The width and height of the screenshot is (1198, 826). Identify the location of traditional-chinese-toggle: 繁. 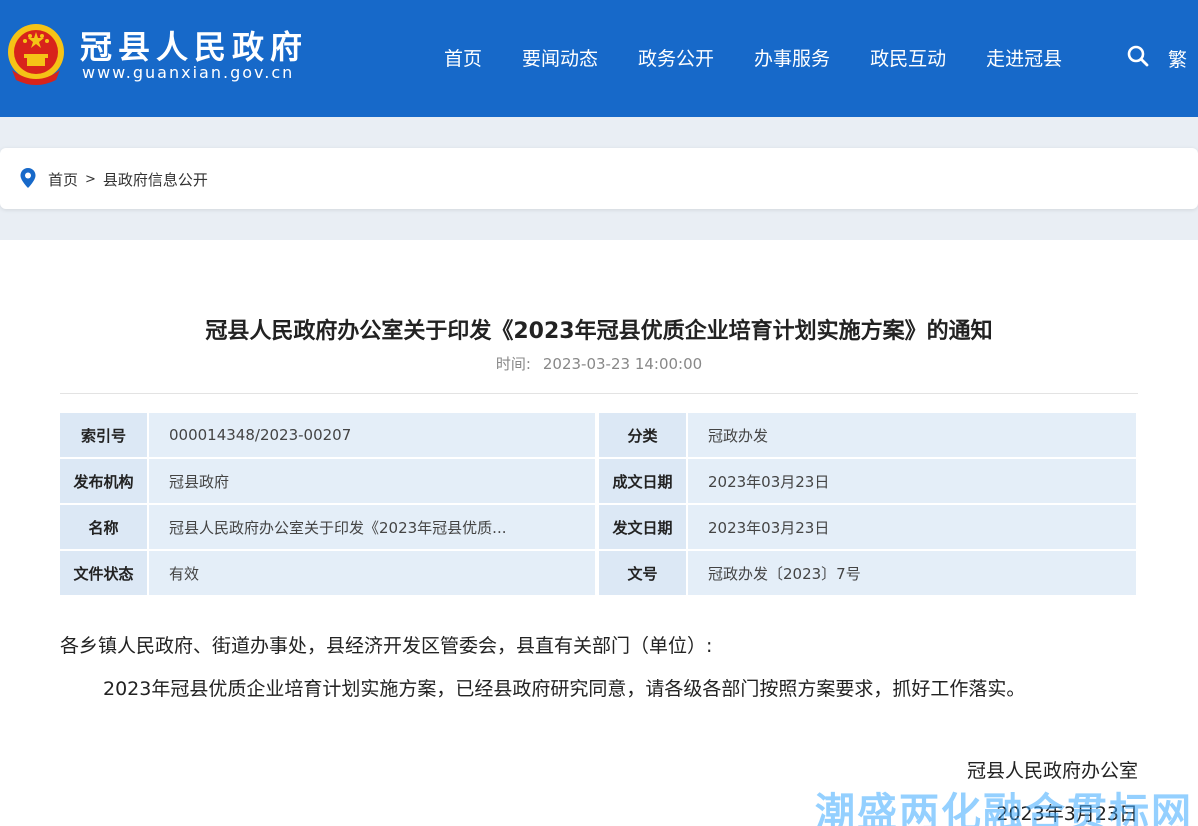
(1177, 58).